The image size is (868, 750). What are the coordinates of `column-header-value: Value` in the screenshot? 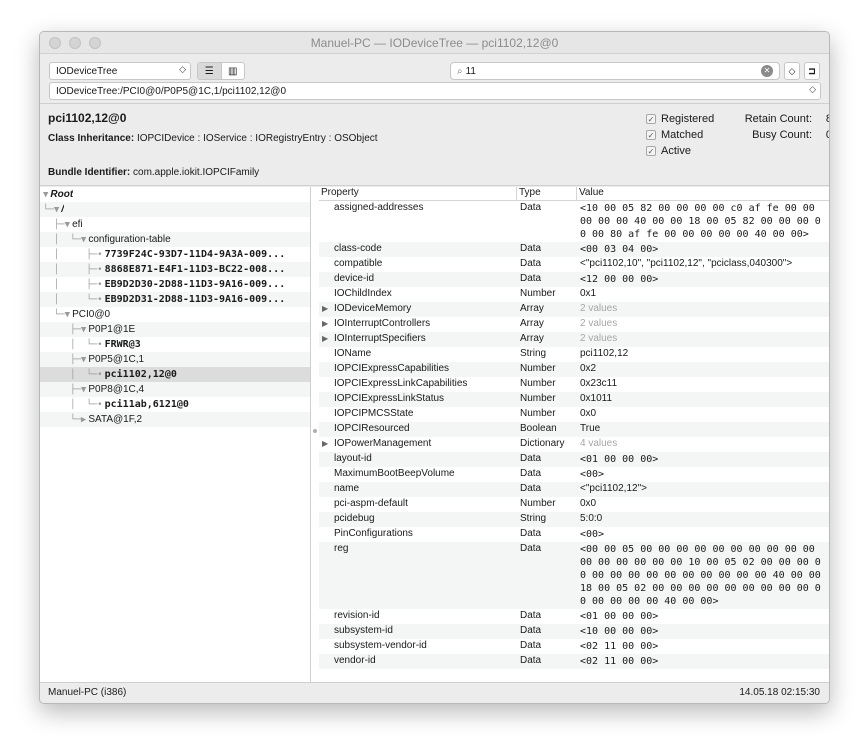 It's located at (703, 193).